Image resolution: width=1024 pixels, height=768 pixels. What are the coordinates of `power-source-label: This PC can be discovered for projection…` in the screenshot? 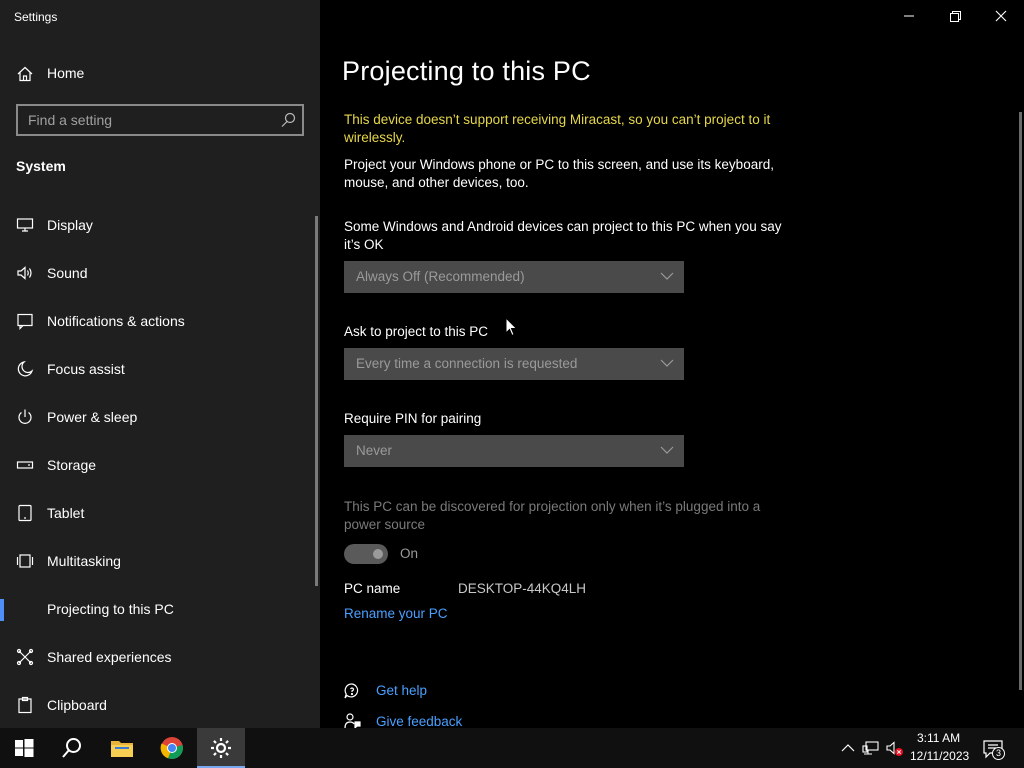 It's located at (552, 515).